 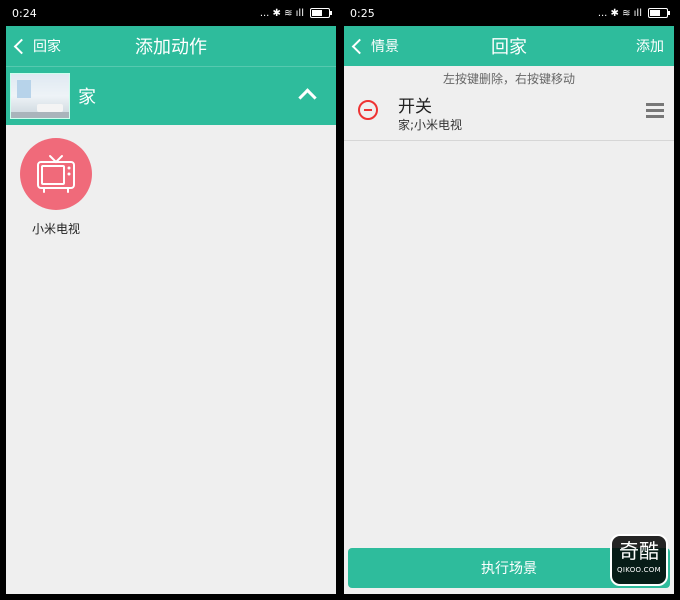 What do you see at coordinates (171, 13) in the screenshot?
I see `status-bar: 0:24 ... ✱ ≋ ıll` at bounding box center [171, 13].